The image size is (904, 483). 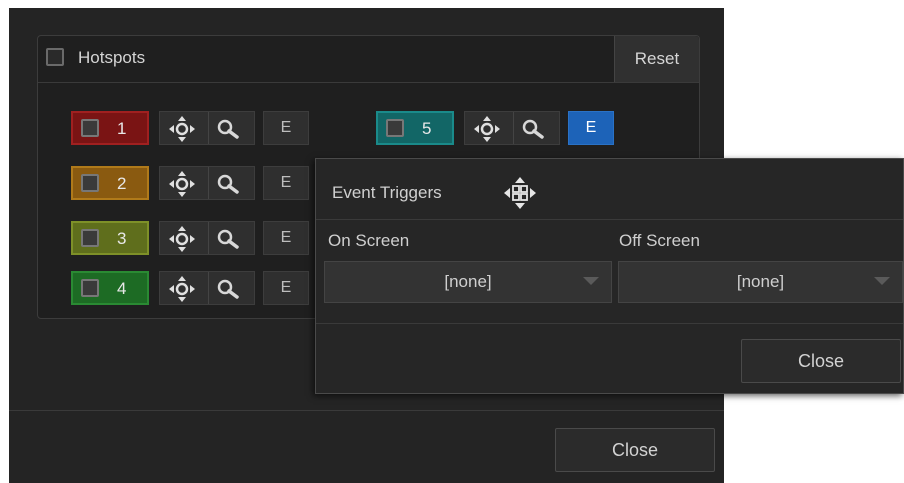 I want to click on on-screen-select: [none], so click(x=468, y=282).